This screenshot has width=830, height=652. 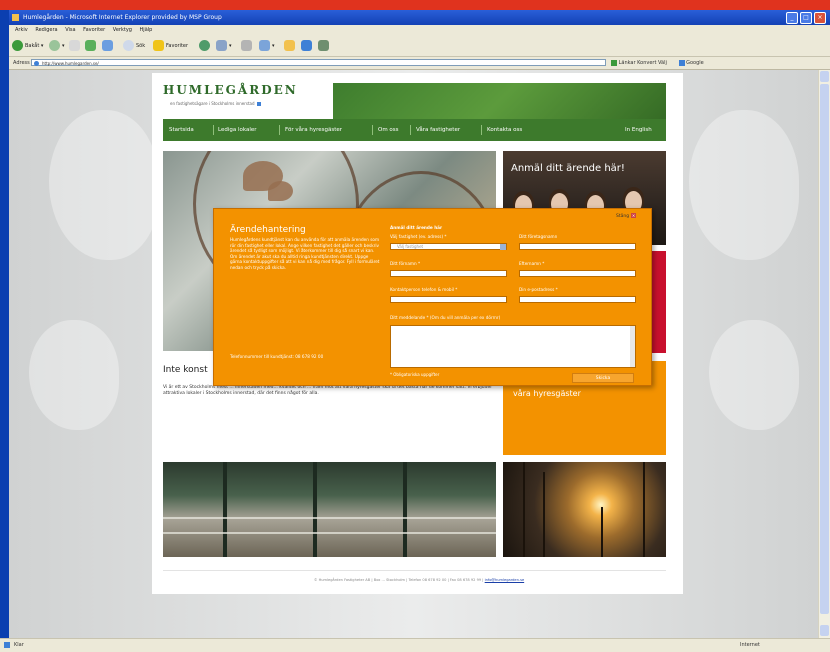 What do you see at coordinates (91, 46) in the screenshot?
I see `refresh-button` at bounding box center [91, 46].